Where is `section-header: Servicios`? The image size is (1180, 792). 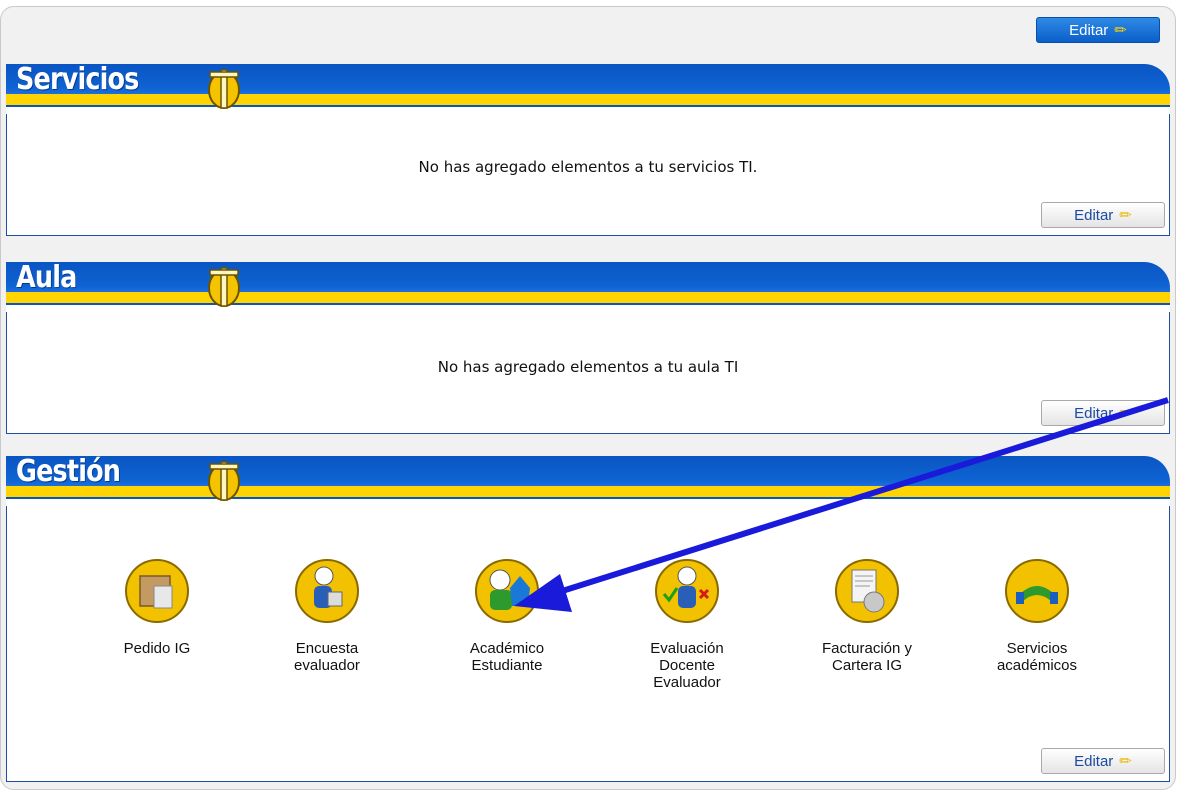 section-header: Servicios is located at coordinates (588, 88).